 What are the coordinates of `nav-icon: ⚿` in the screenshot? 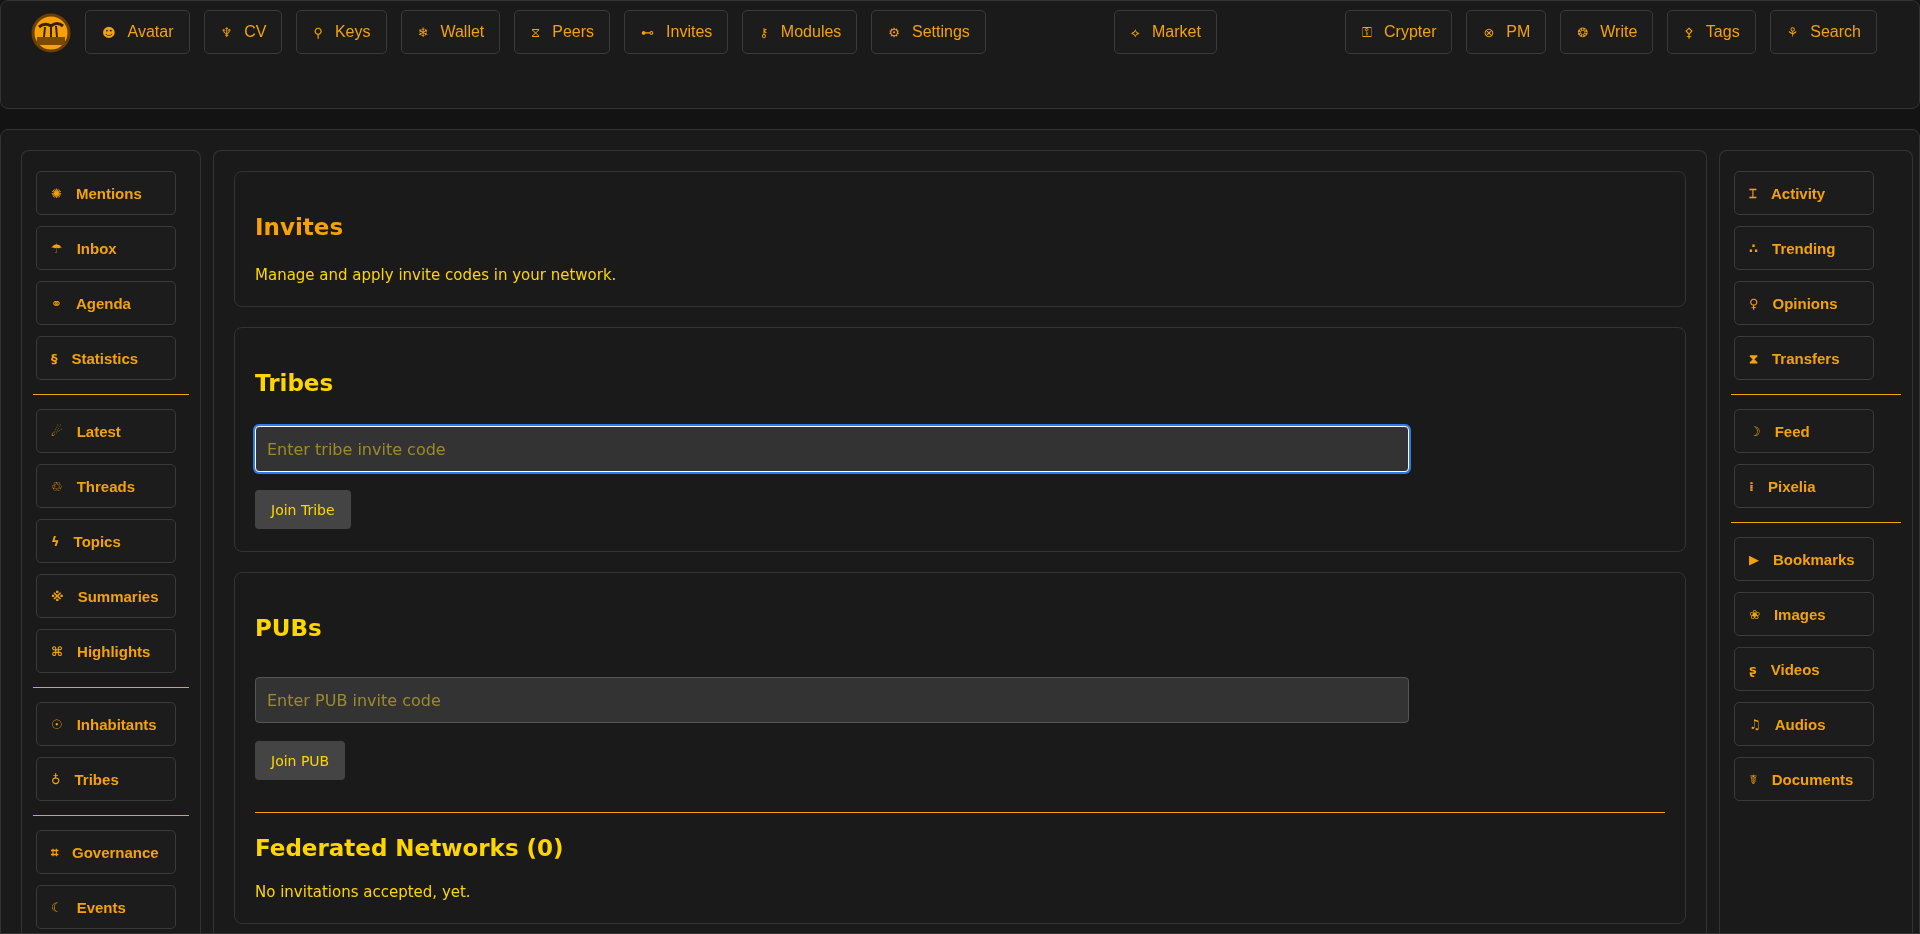 It's located at (1367, 32).